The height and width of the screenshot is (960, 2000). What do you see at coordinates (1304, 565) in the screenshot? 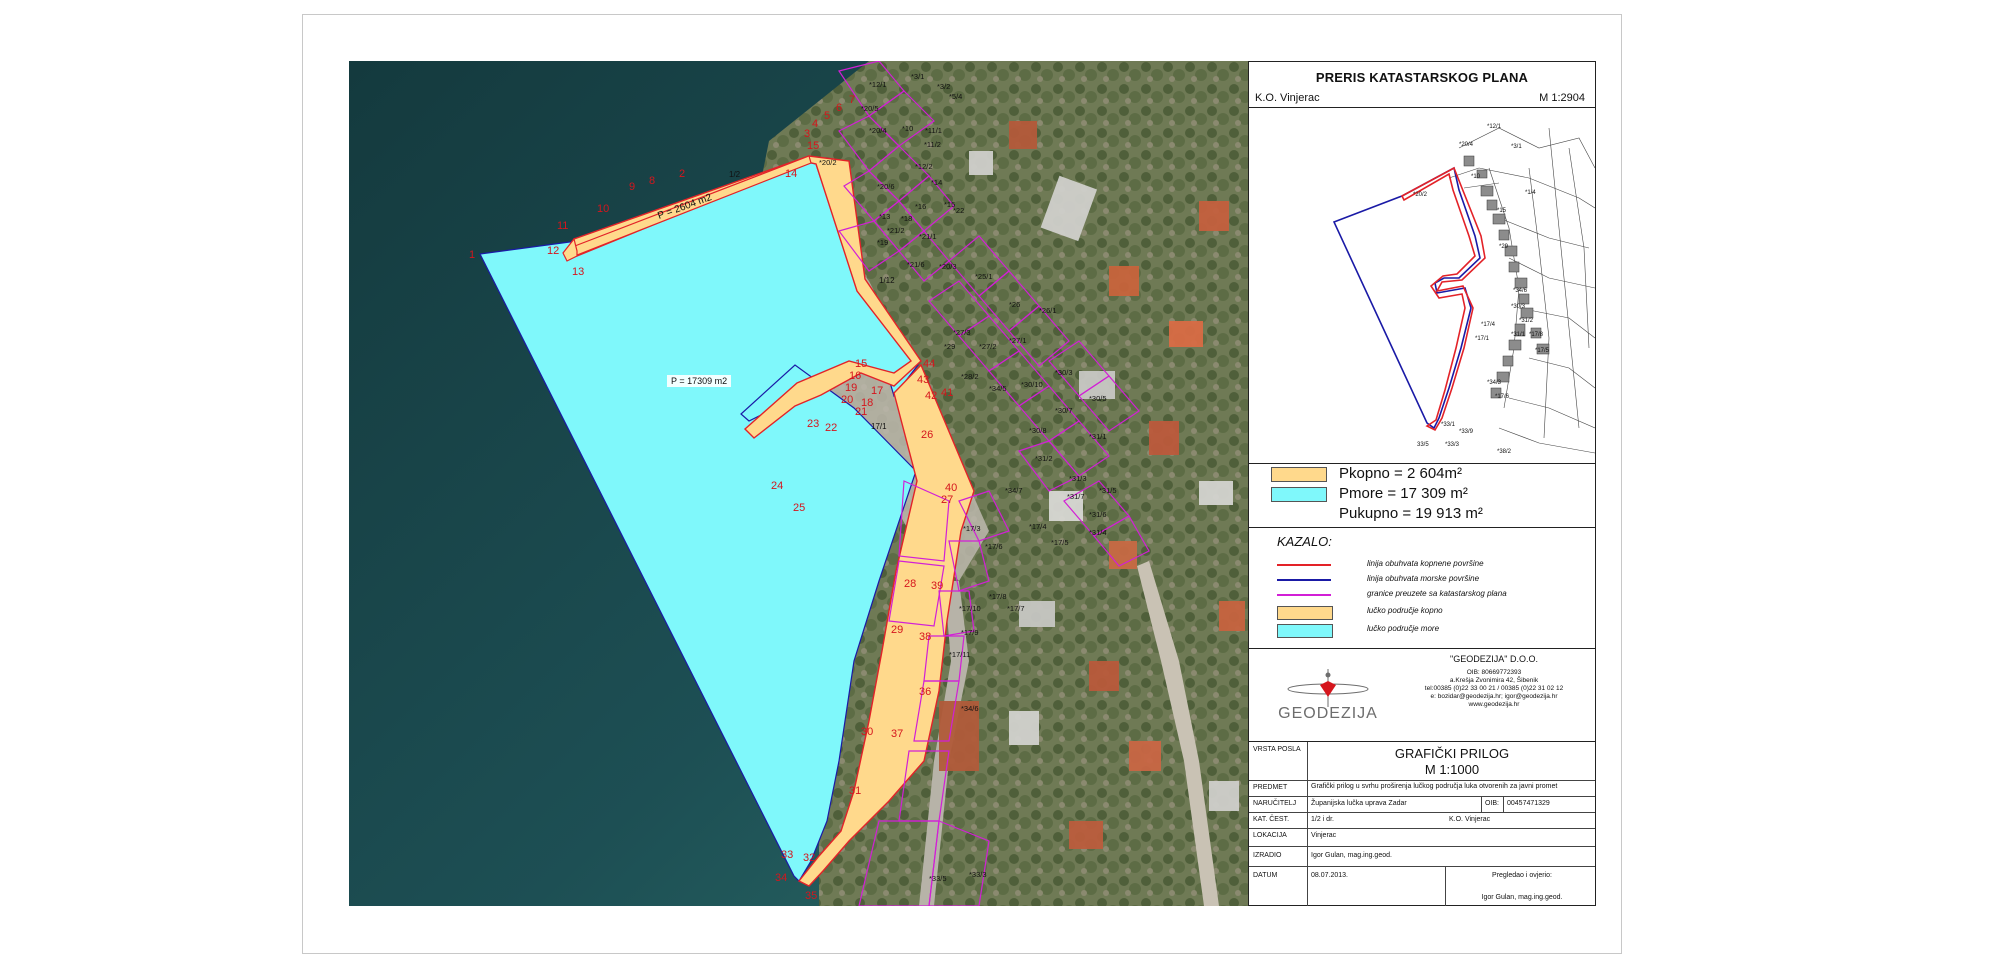
I see `legend-line-red` at bounding box center [1304, 565].